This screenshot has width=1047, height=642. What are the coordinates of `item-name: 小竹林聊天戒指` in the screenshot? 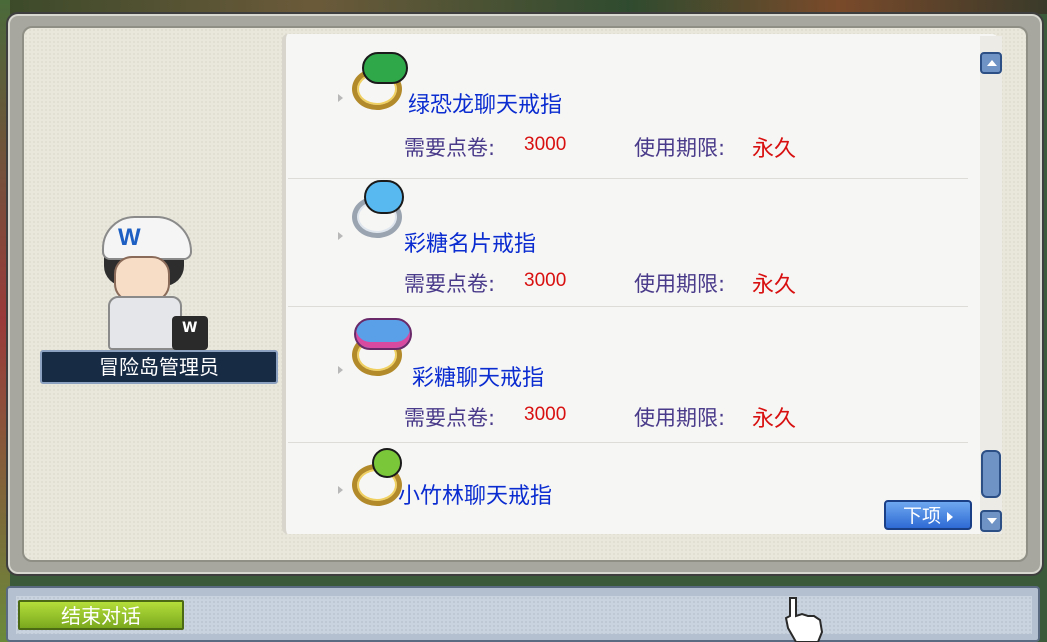 It's located at (475, 494).